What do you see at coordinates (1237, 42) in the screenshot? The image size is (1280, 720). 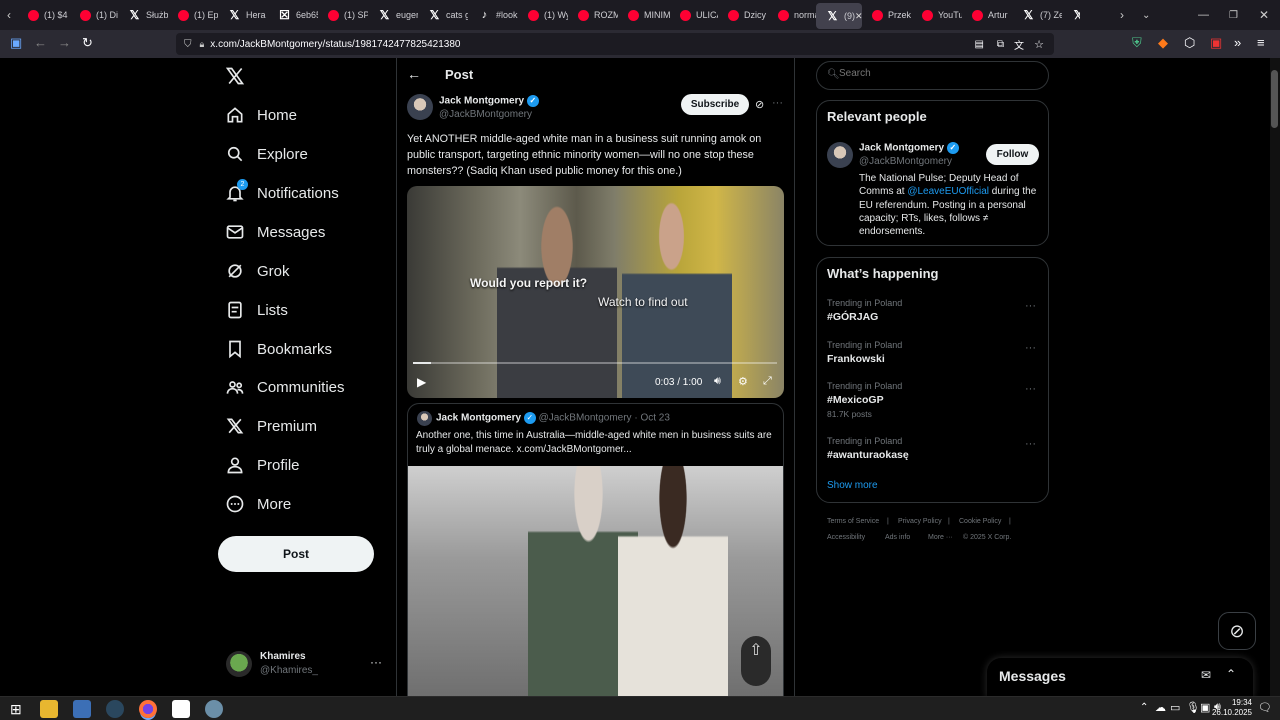 I see `overflow-chevron-icon: »` at bounding box center [1237, 42].